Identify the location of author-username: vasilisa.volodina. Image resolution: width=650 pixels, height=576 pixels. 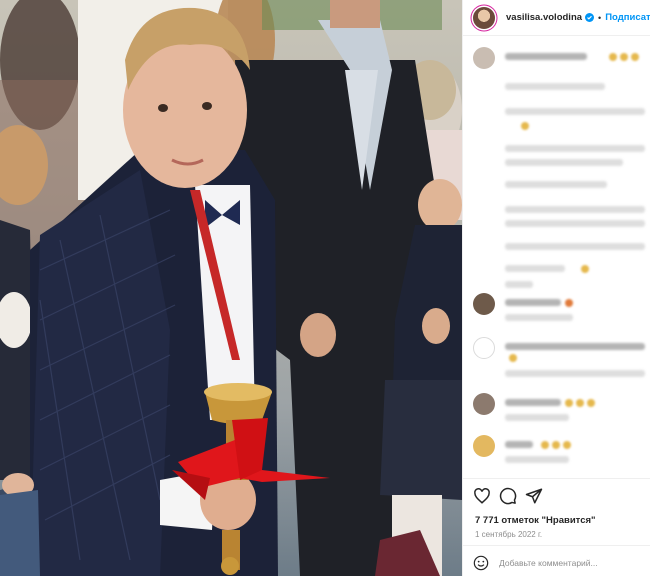
(544, 17).